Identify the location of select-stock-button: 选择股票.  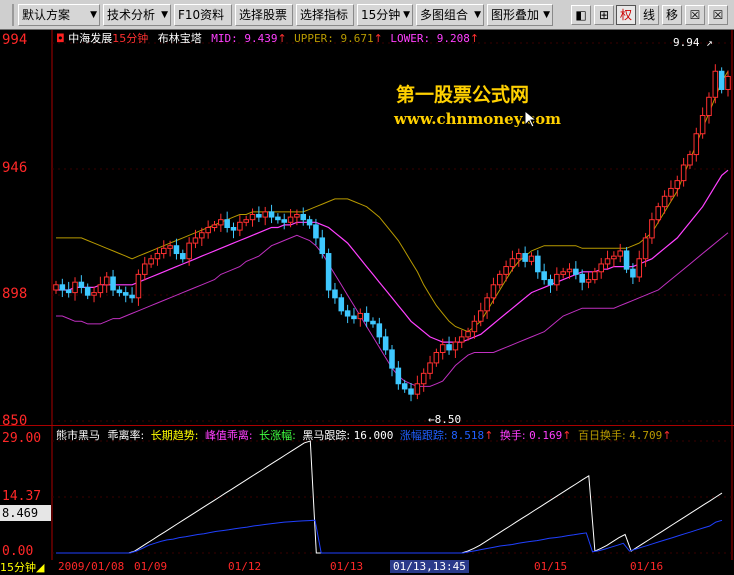
(264, 15).